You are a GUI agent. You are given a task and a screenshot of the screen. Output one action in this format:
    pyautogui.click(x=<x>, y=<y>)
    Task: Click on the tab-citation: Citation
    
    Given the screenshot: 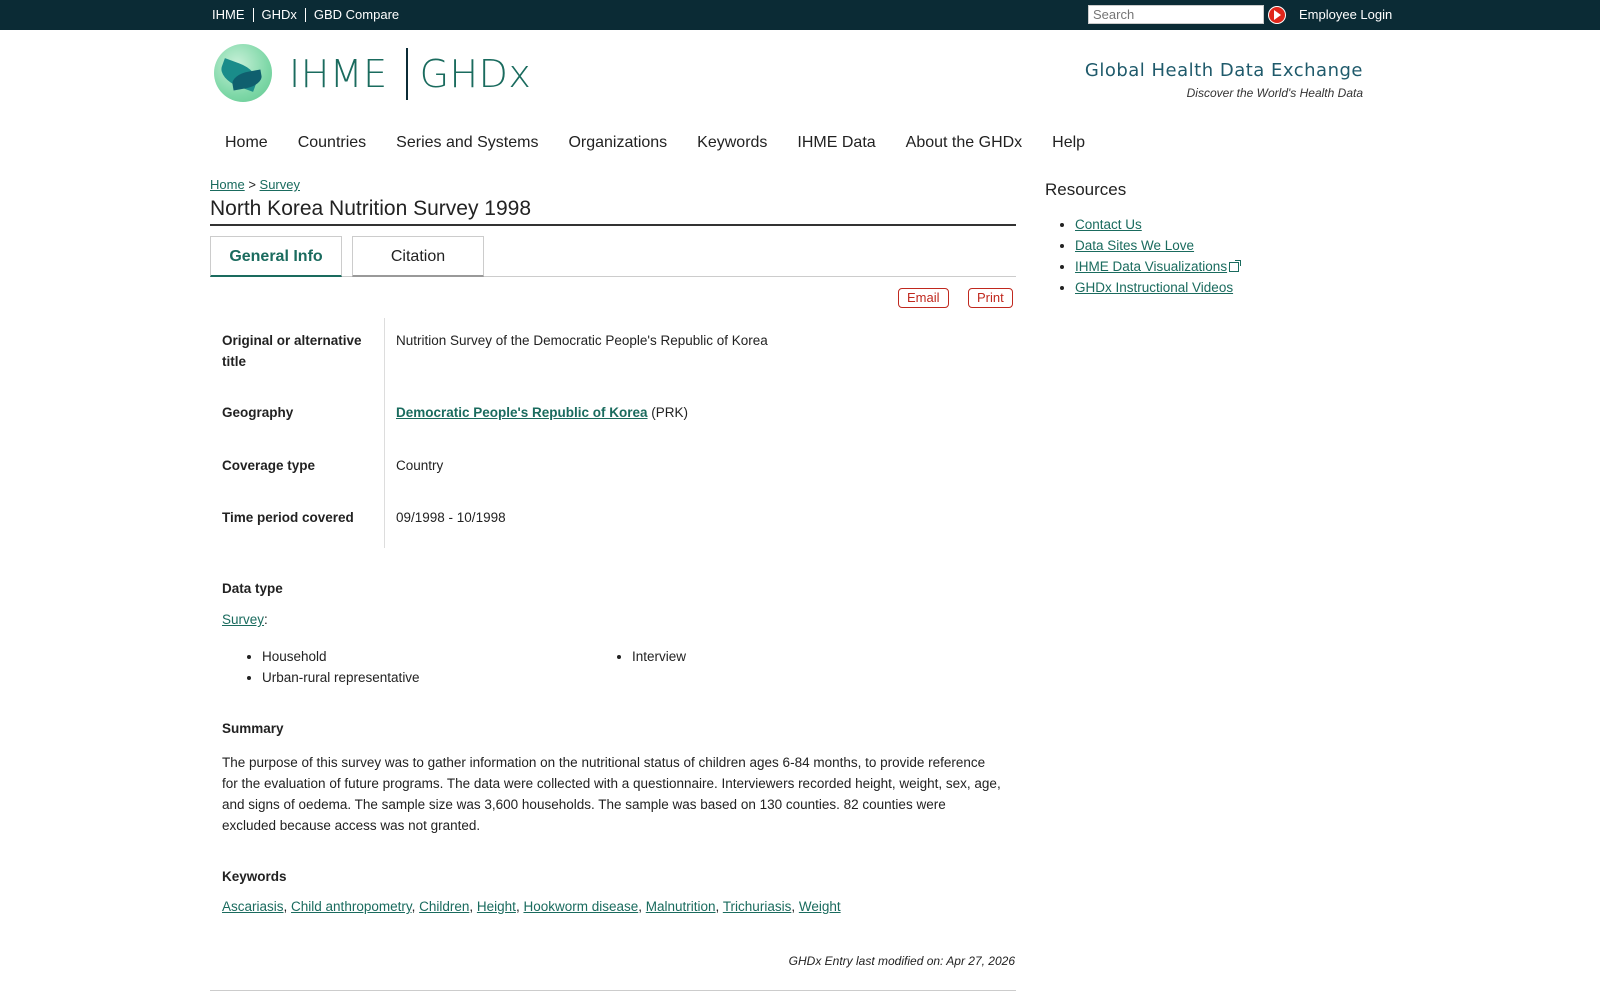 What is the action you would take?
    pyautogui.click(x=418, y=256)
    